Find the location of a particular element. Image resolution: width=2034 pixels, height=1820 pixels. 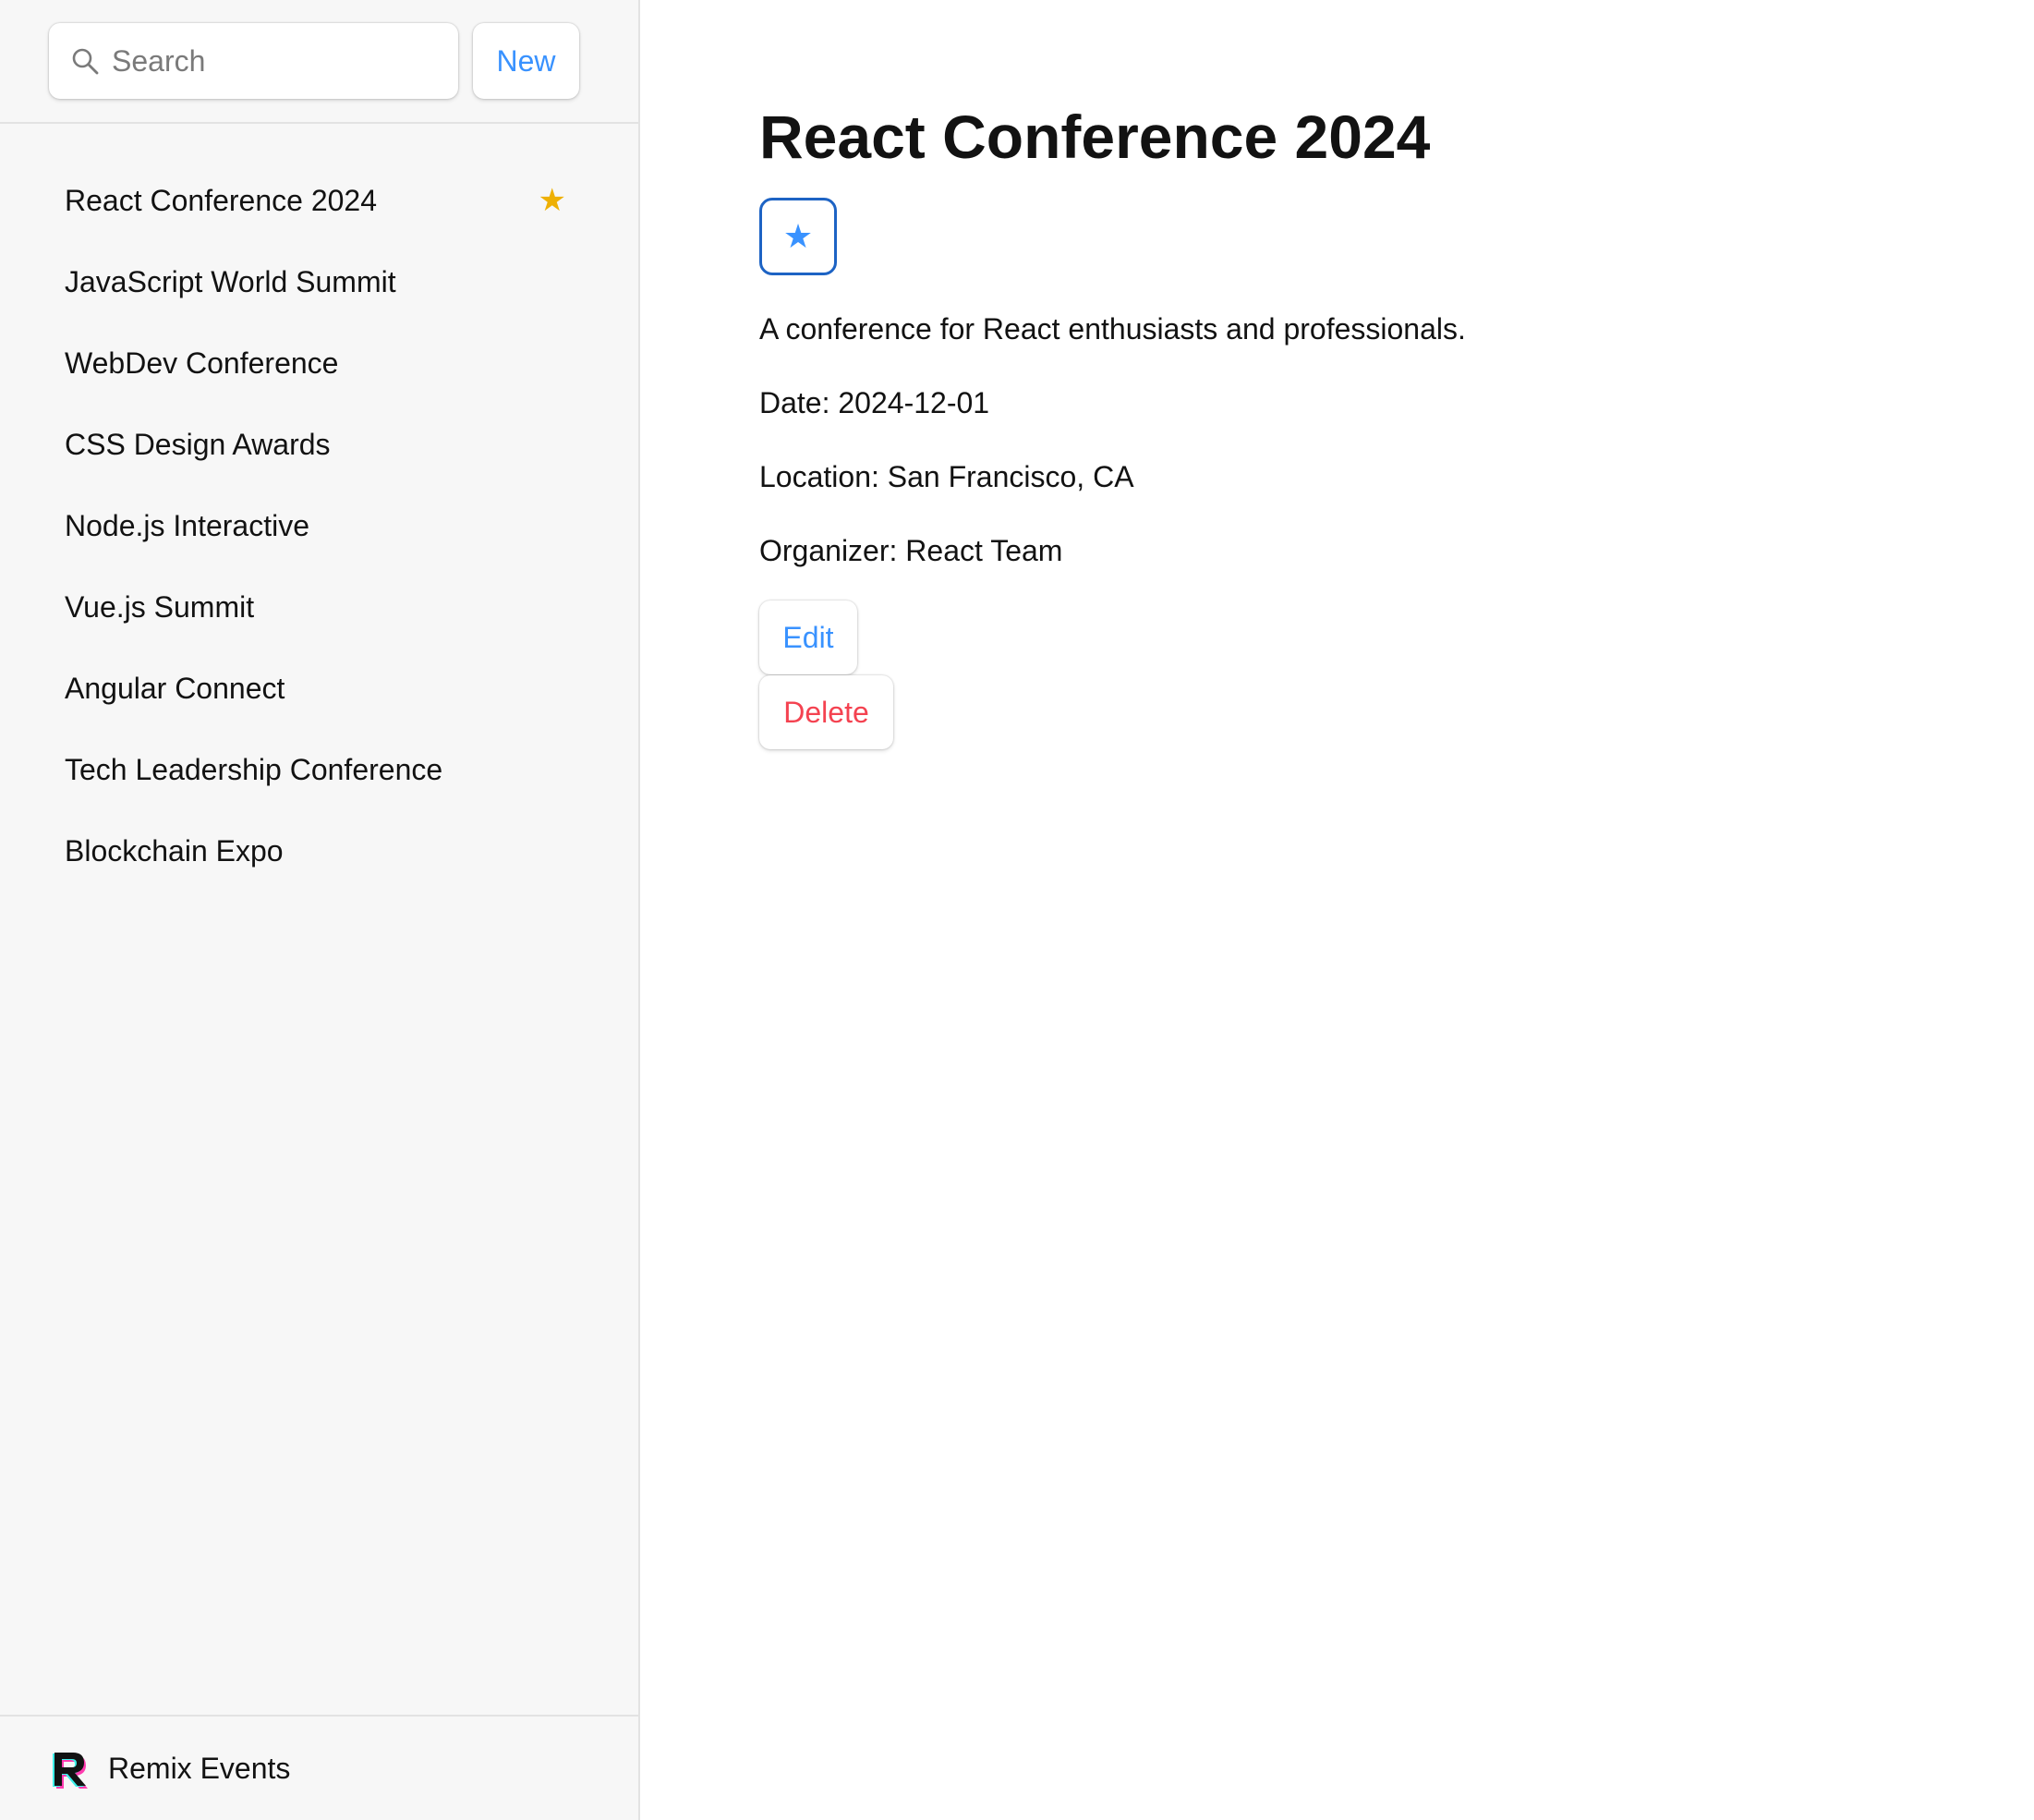

remix-logo-icon is located at coordinates (70, 1768).